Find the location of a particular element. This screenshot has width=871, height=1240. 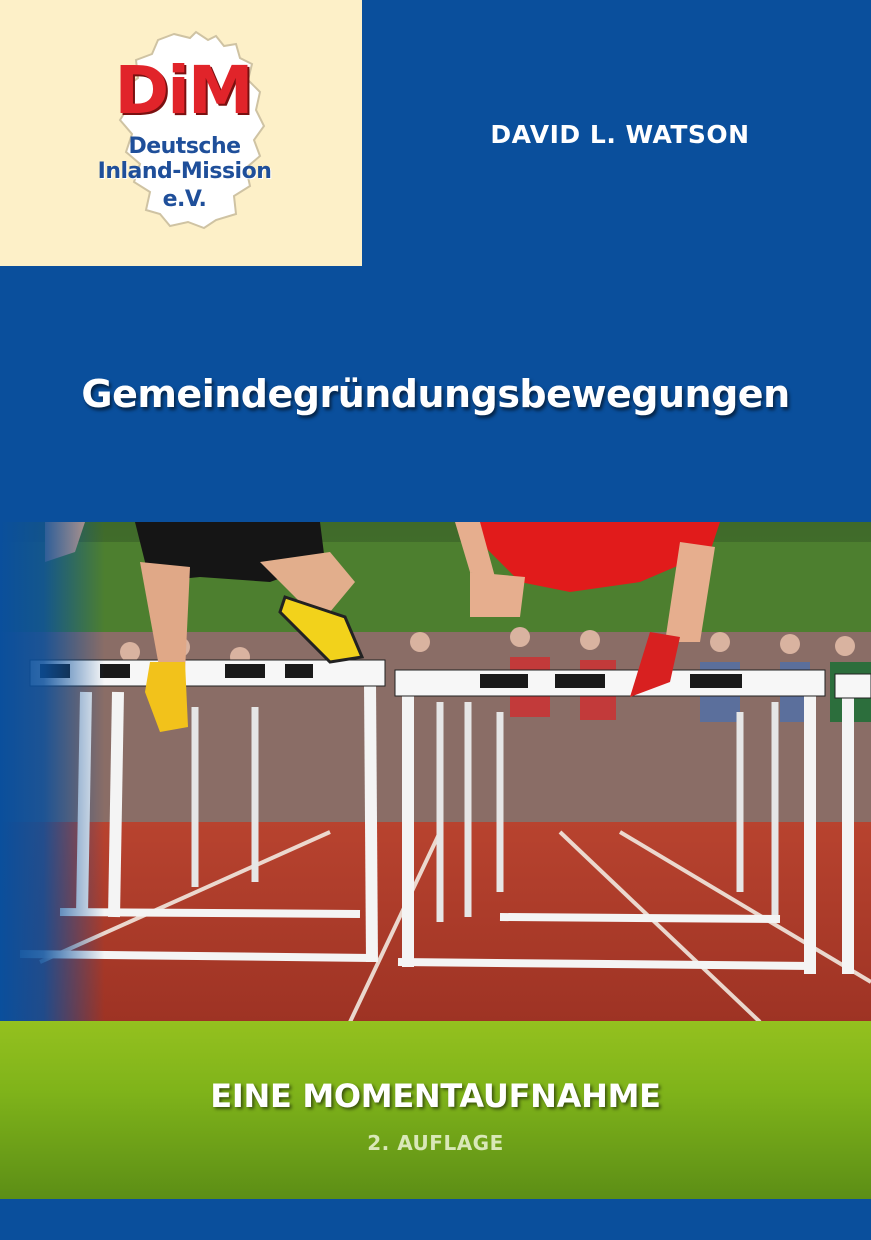

book-title: Gemeindegründungsbewegungen is located at coordinates (435, 394).